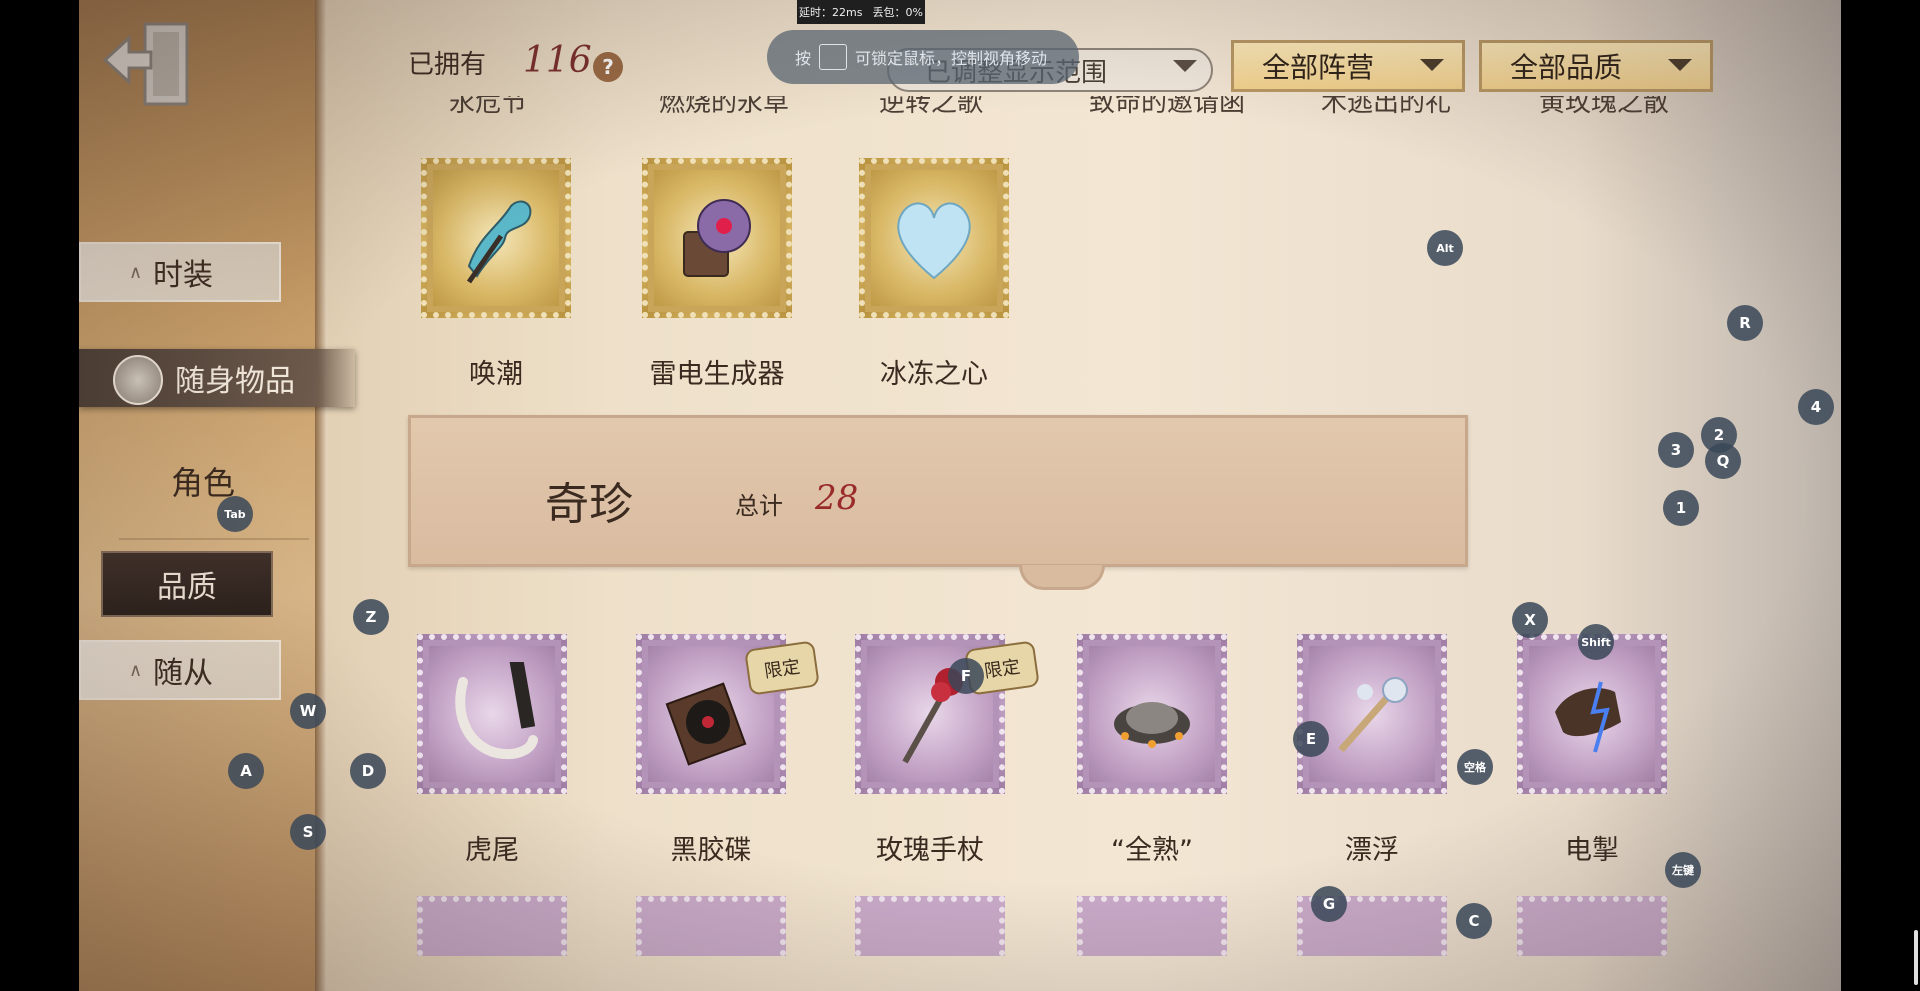  What do you see at coordinates (589, 504) in the screenshot?
I see `section-title: 奇珍` at bounding box center [589, 504].